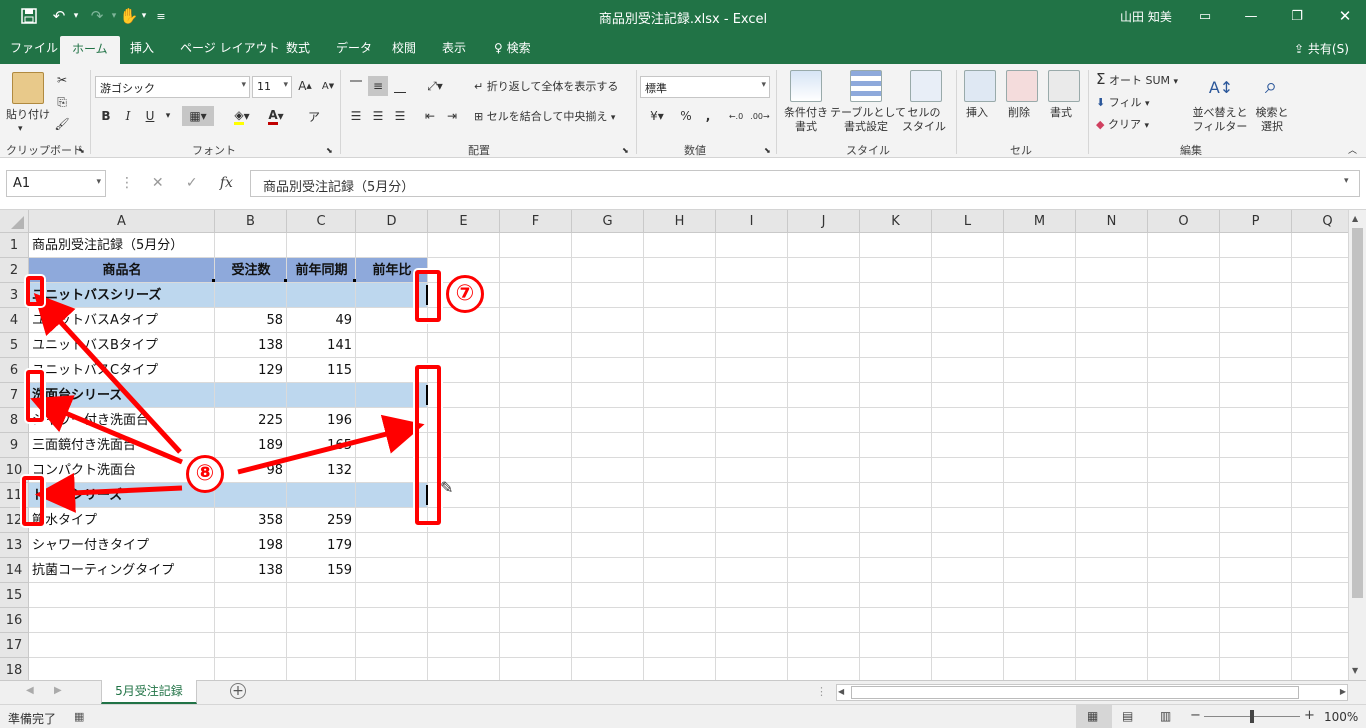 The width and height of the screenshot is (1366, 728). I want to click on column-header: F, so click(536, 221).